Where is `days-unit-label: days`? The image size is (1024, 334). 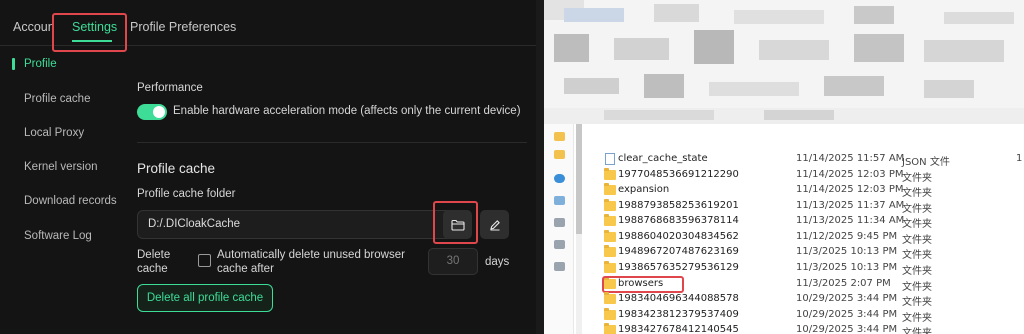
days-unit-label: days is located at coordinates (497, 262).